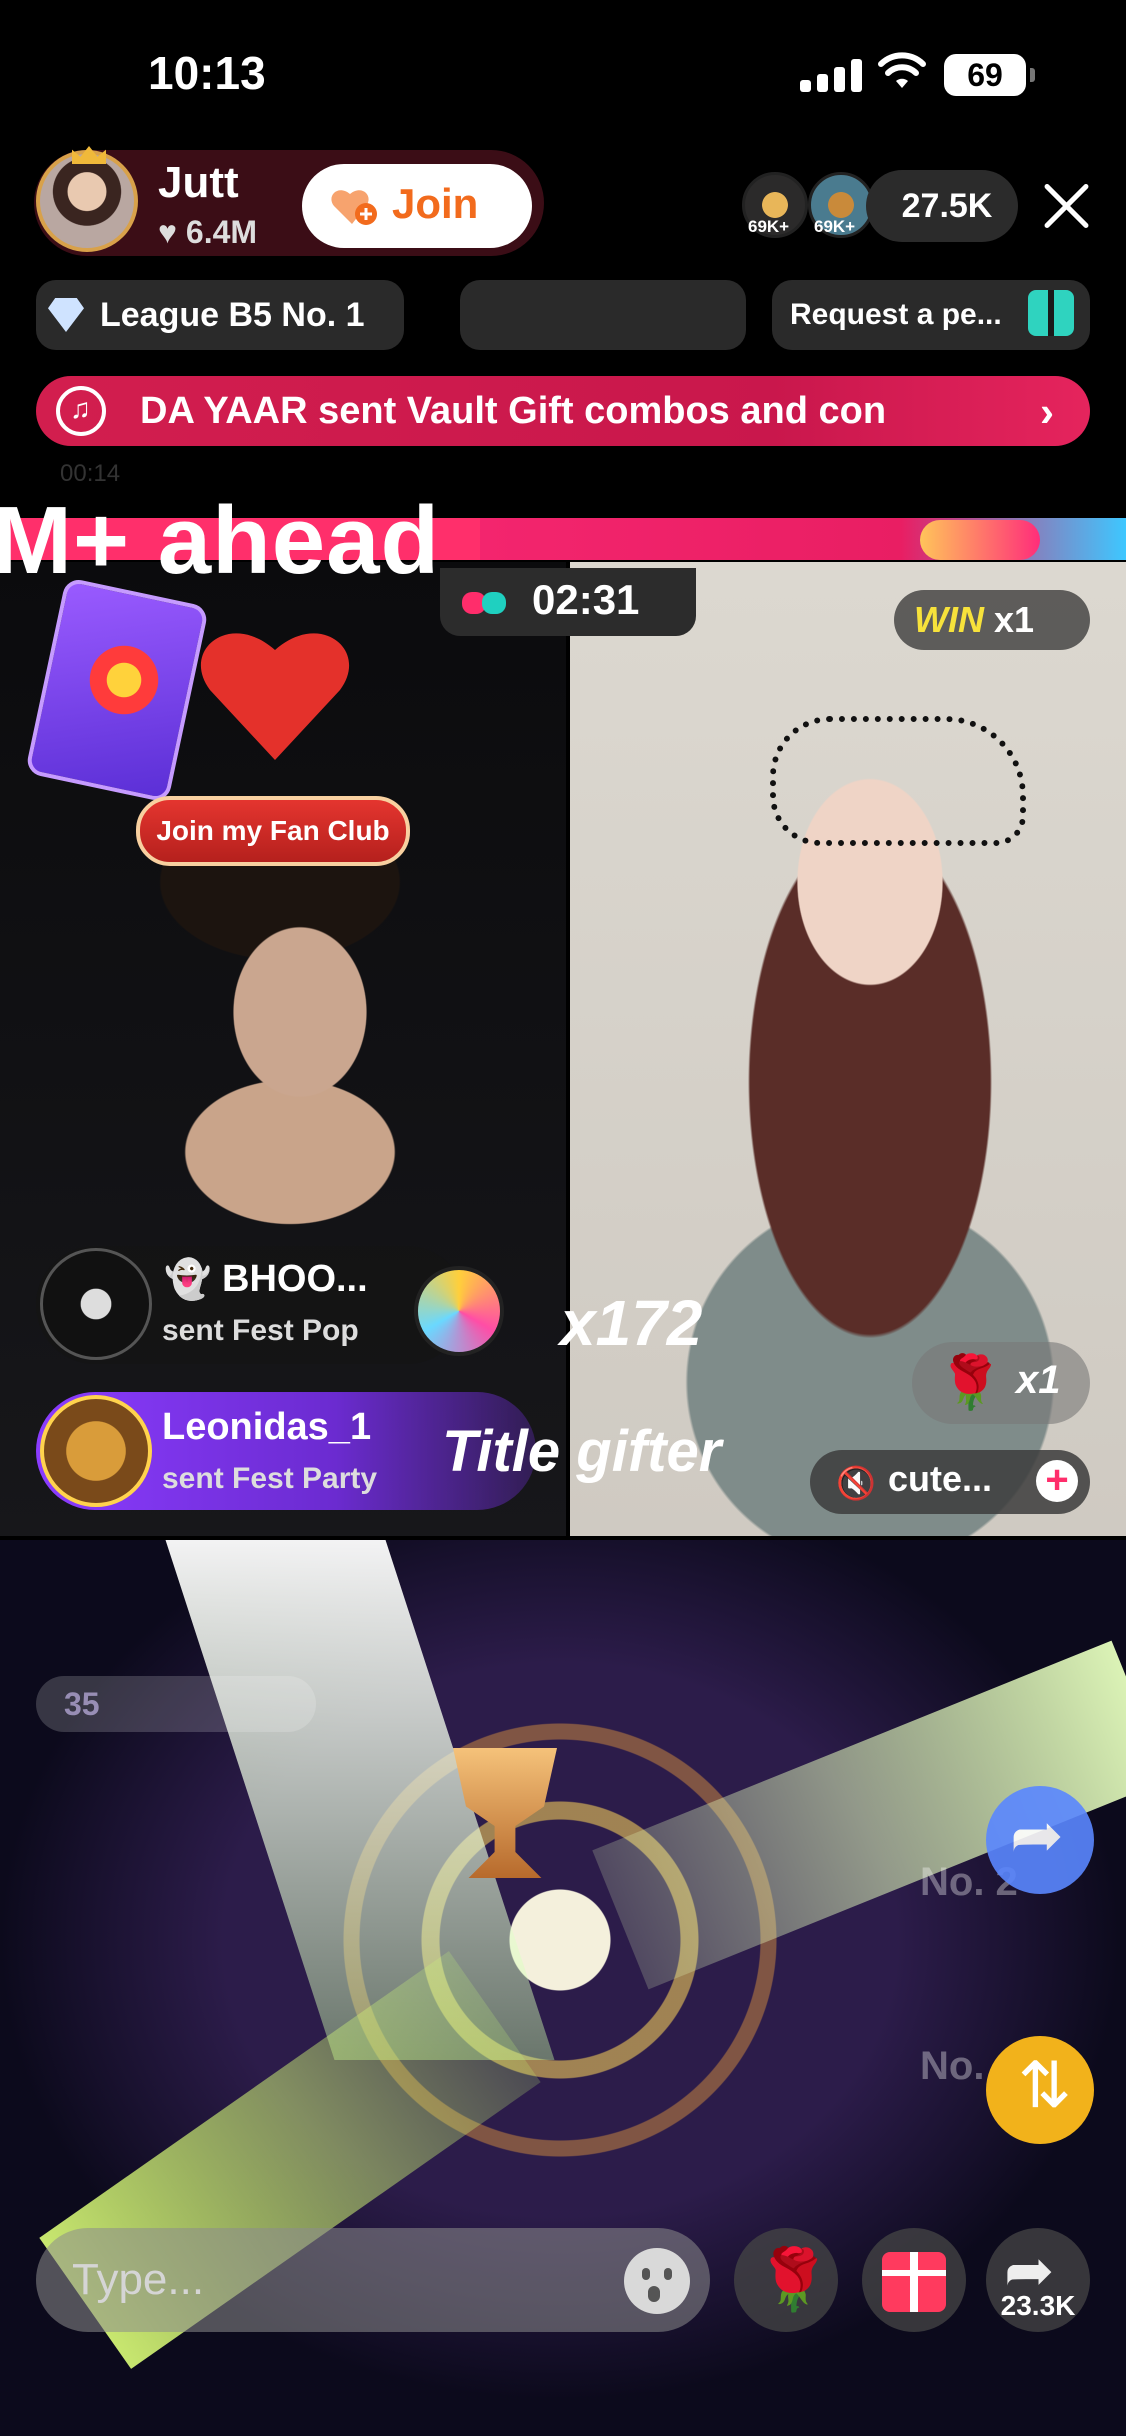  What do you see at coordinates (980, 540) in the screenshot?
I see `flame-icon` at bounding box center [980, 540].